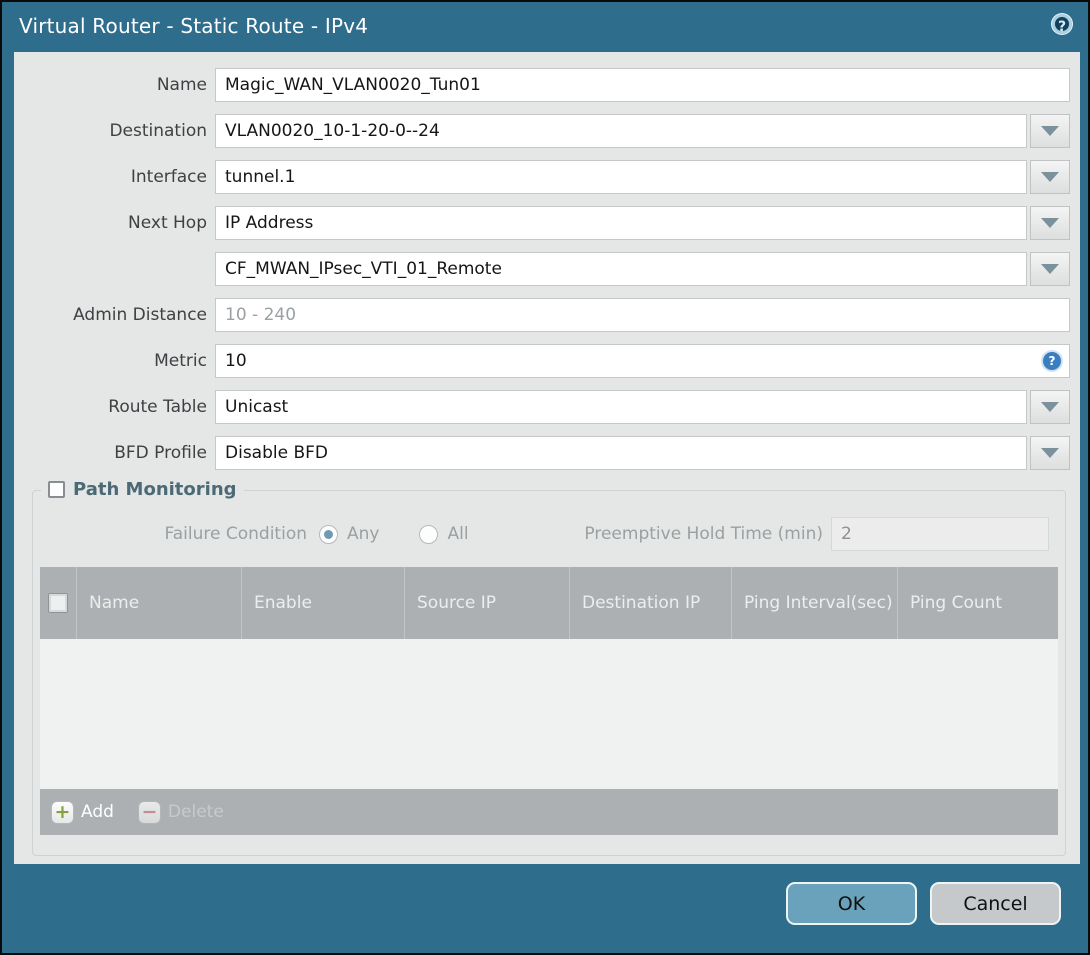 This screenshot has width=1090, height=955. Describe the element at coordinates (97, 812) in the screenshot. I see `add-button-label: Add` at that location.